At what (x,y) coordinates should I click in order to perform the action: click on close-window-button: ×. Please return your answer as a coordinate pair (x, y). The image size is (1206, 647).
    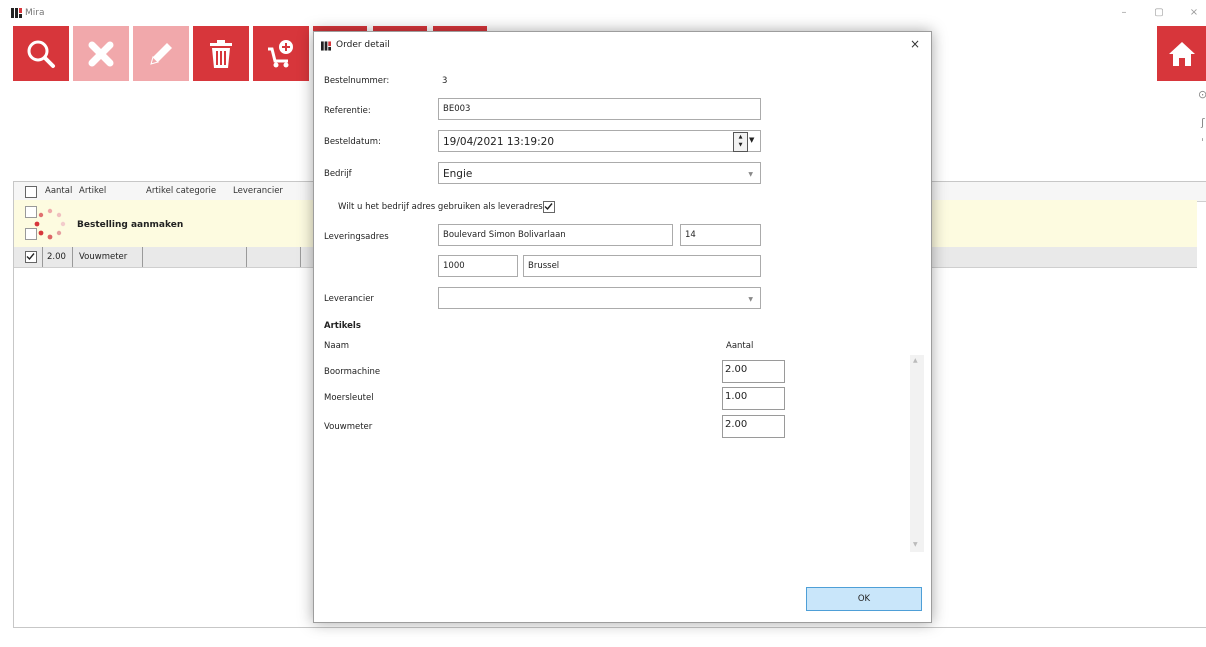
    Looking at the image, I should click on (1194, 13).